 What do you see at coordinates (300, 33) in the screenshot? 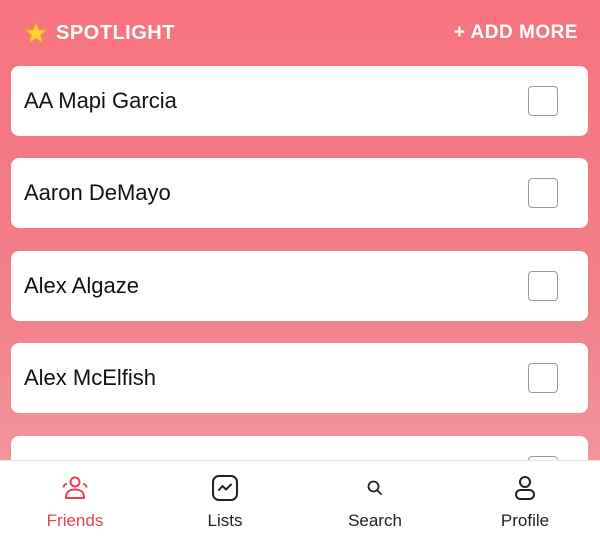
I see `header: SPOTLIGHT + ADD MORE` at bounding box center [300, 33].